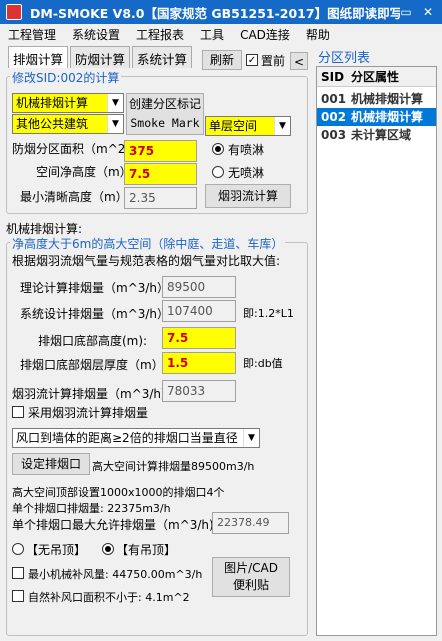 This screenshot has width=442, height=641. Describe the element at coordinates (251, 577) in the screenshot. I see `image-cad-note-button: 图片/CAD 便利贴` at that location.